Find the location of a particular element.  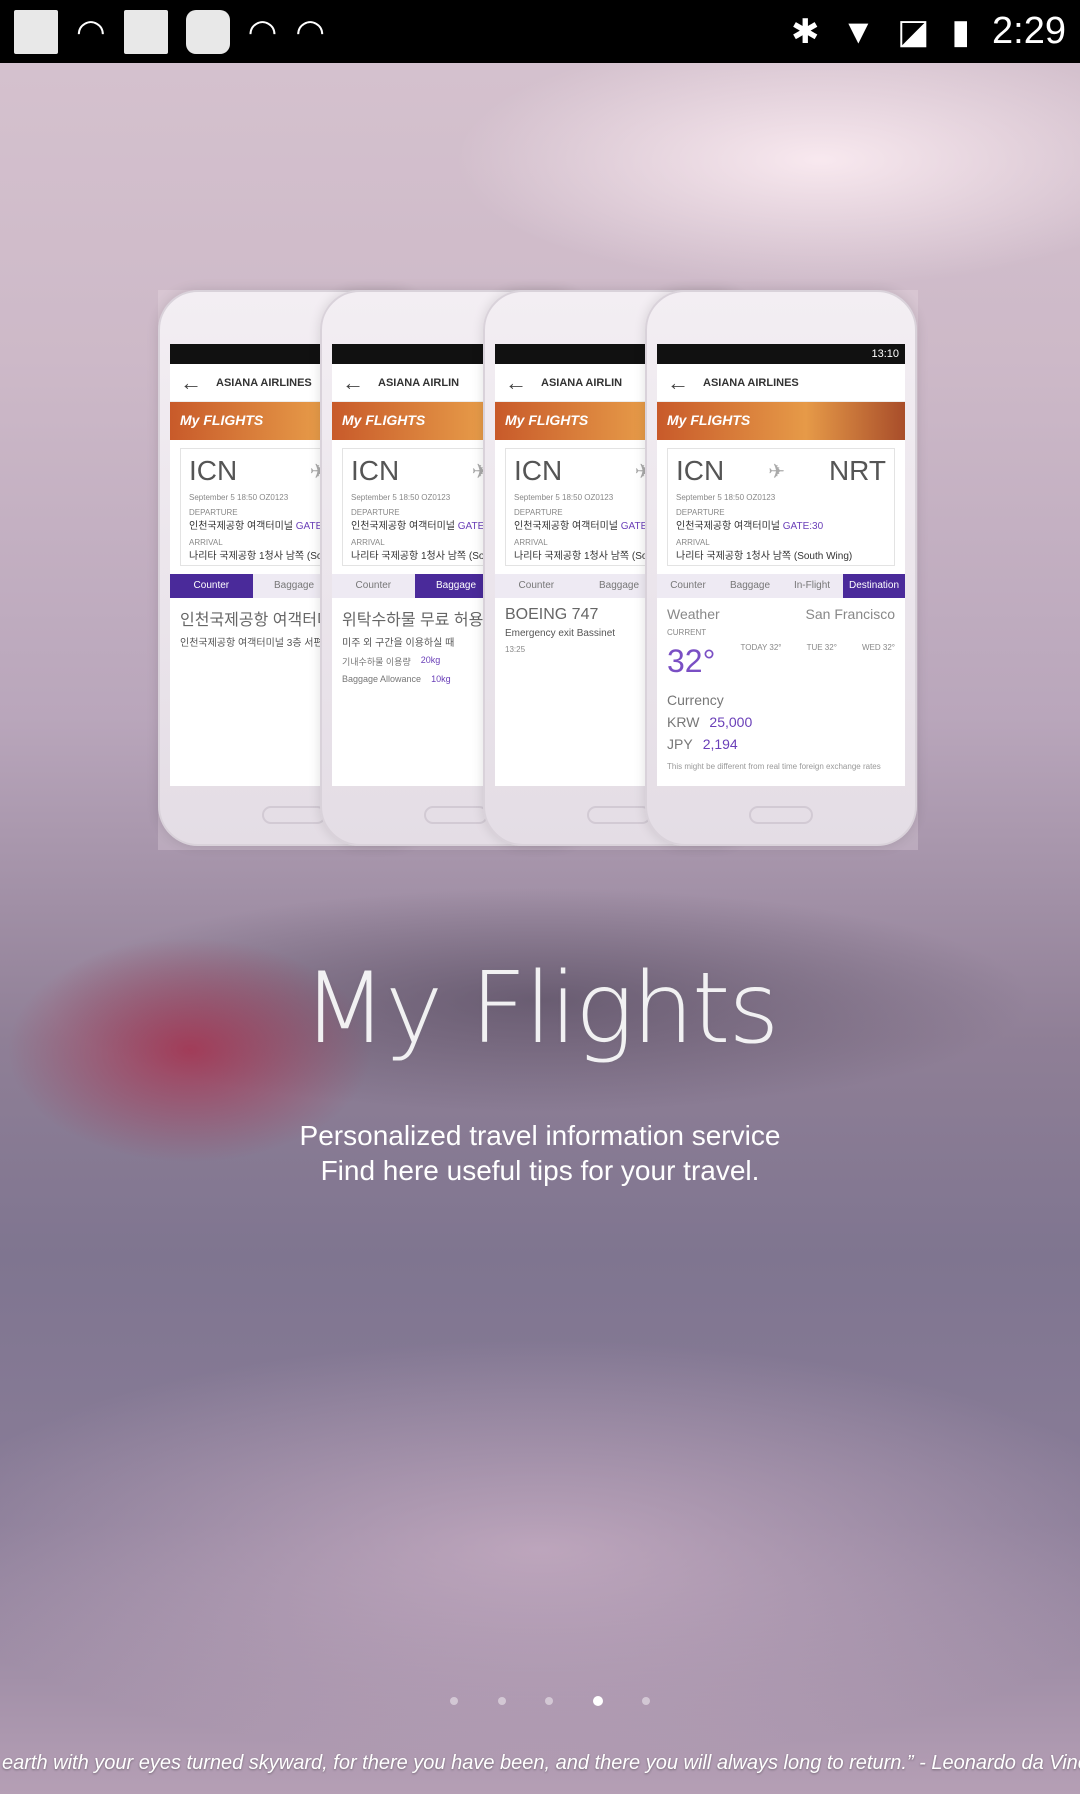

screen-status-bar: 13:10 is located at coordinates (781, 354).